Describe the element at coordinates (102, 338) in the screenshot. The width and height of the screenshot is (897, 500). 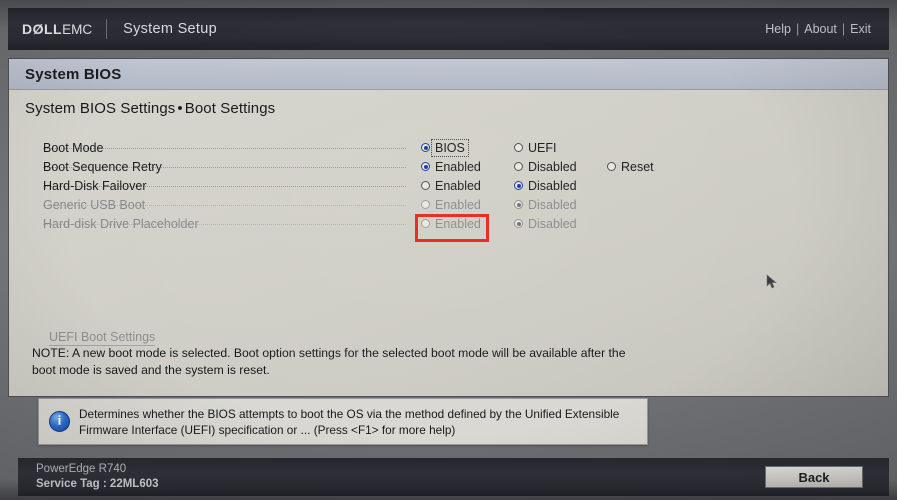
I see `uefi-boot-settings-link: UEFI Boot Settings` at that location.